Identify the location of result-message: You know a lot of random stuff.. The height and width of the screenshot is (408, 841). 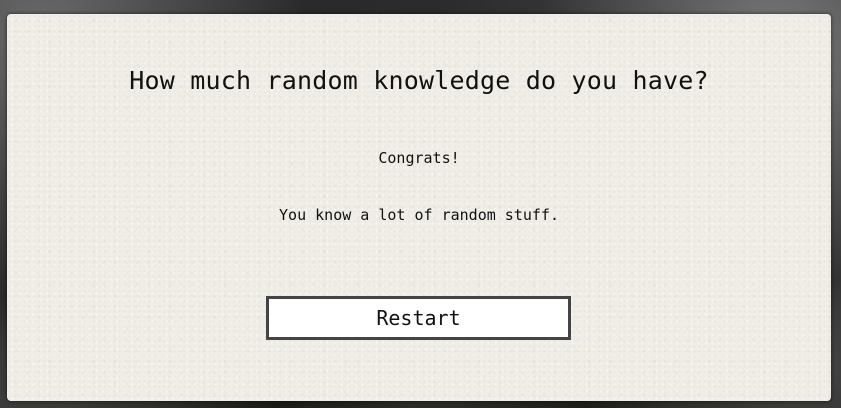
(419, 215).